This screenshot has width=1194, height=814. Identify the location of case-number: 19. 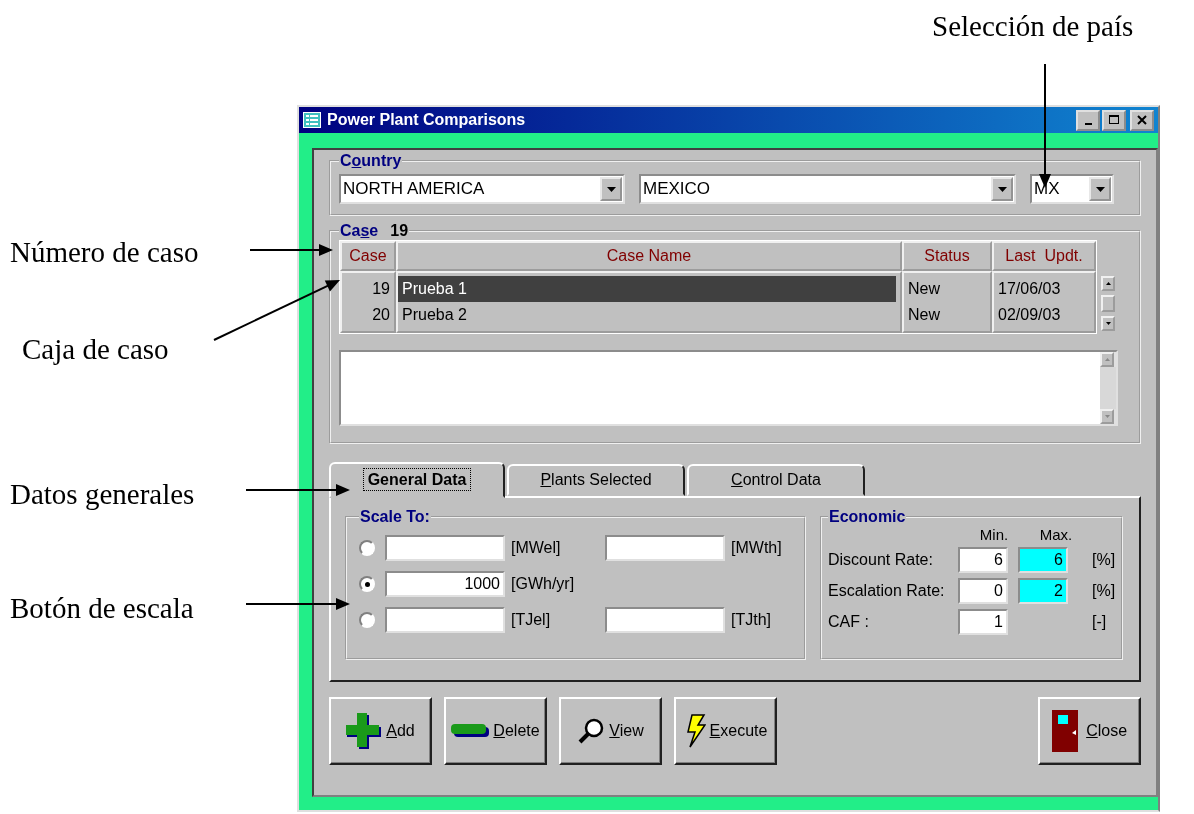
(399, 230).